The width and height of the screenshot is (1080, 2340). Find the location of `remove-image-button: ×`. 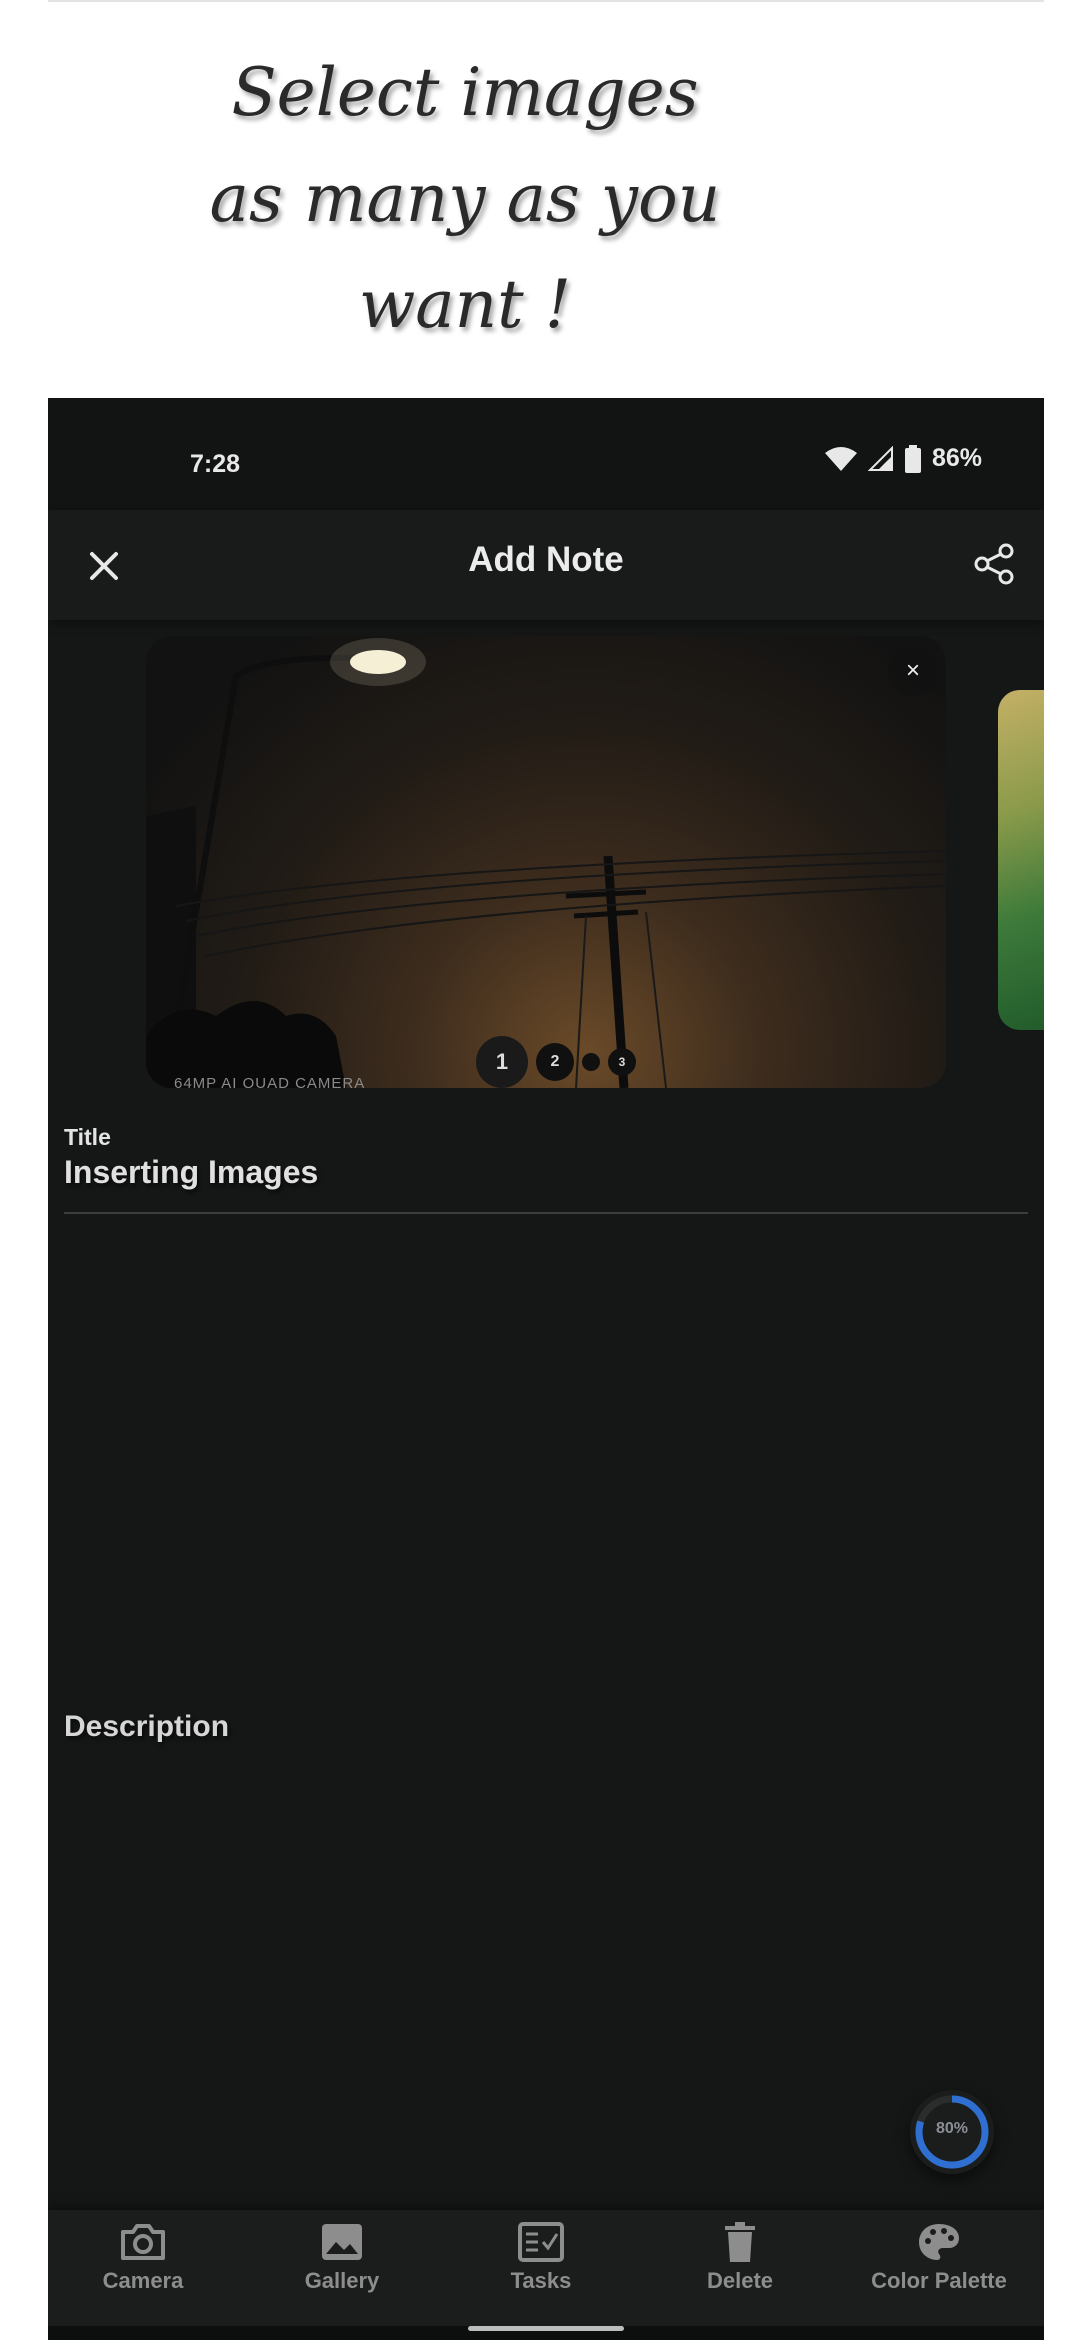

remove-image-button: × is located at coordinates (913, 671).